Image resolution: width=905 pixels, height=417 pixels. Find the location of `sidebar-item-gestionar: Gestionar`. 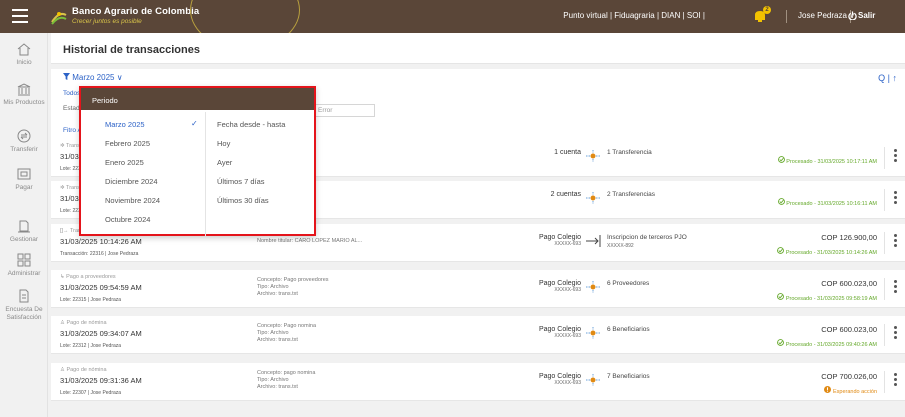

sidebar-item-gestionar: Gestionar is located at coordinates (24, 231).